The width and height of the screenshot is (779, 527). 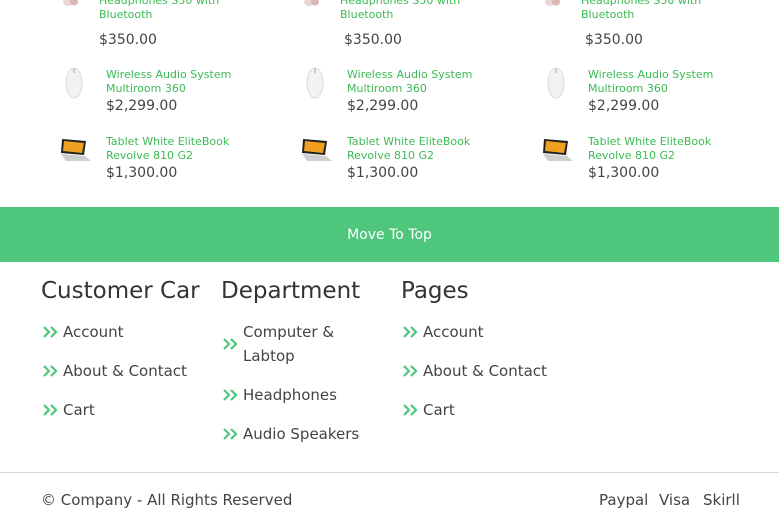 I want to click on move-to-top-bar: Move To Top, so click(x=389, y=234).